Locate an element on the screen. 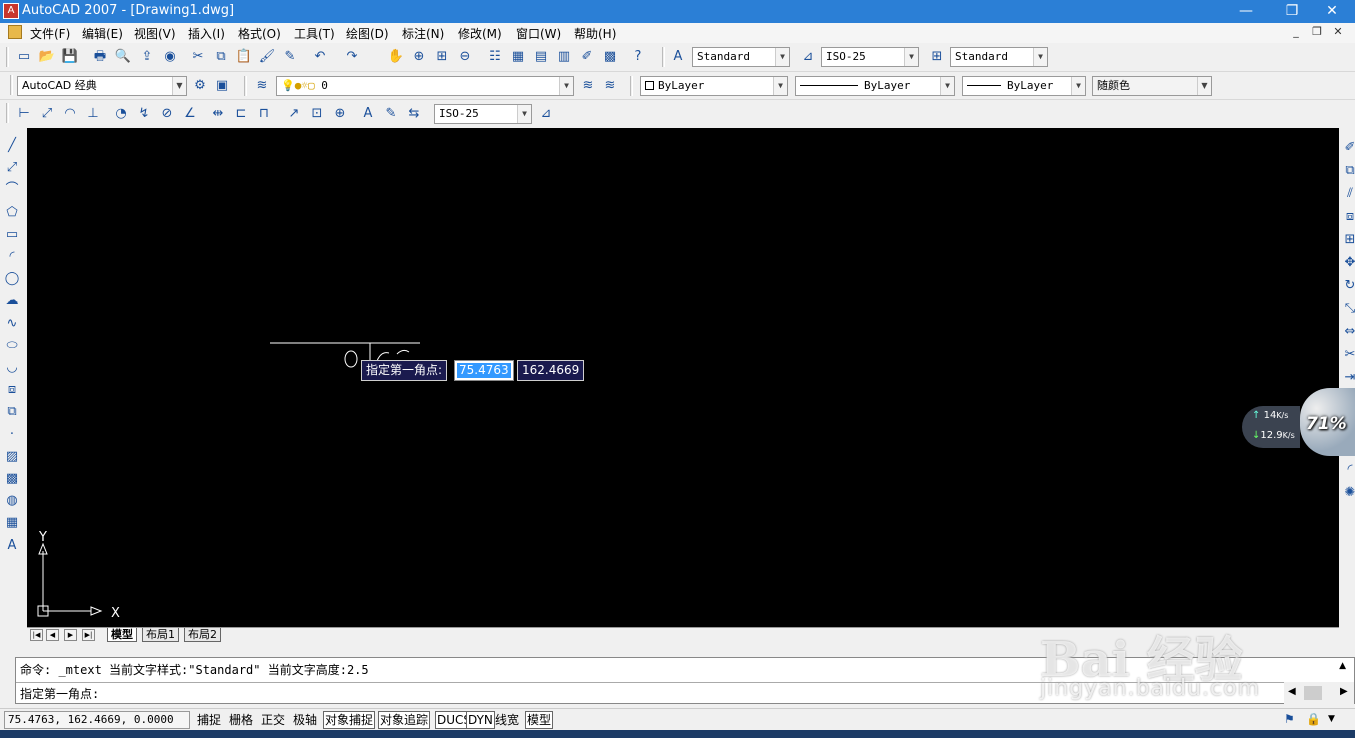 The image size is (1355, 738). status-toggle-5: 对象追踪 is located at coordinates (404, 720).